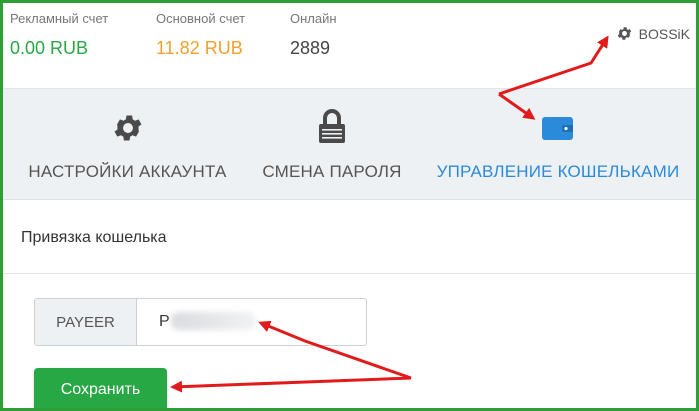  I want to click on tab-label: СМЕНА ПАРОЛЯ, so click(332, 171).